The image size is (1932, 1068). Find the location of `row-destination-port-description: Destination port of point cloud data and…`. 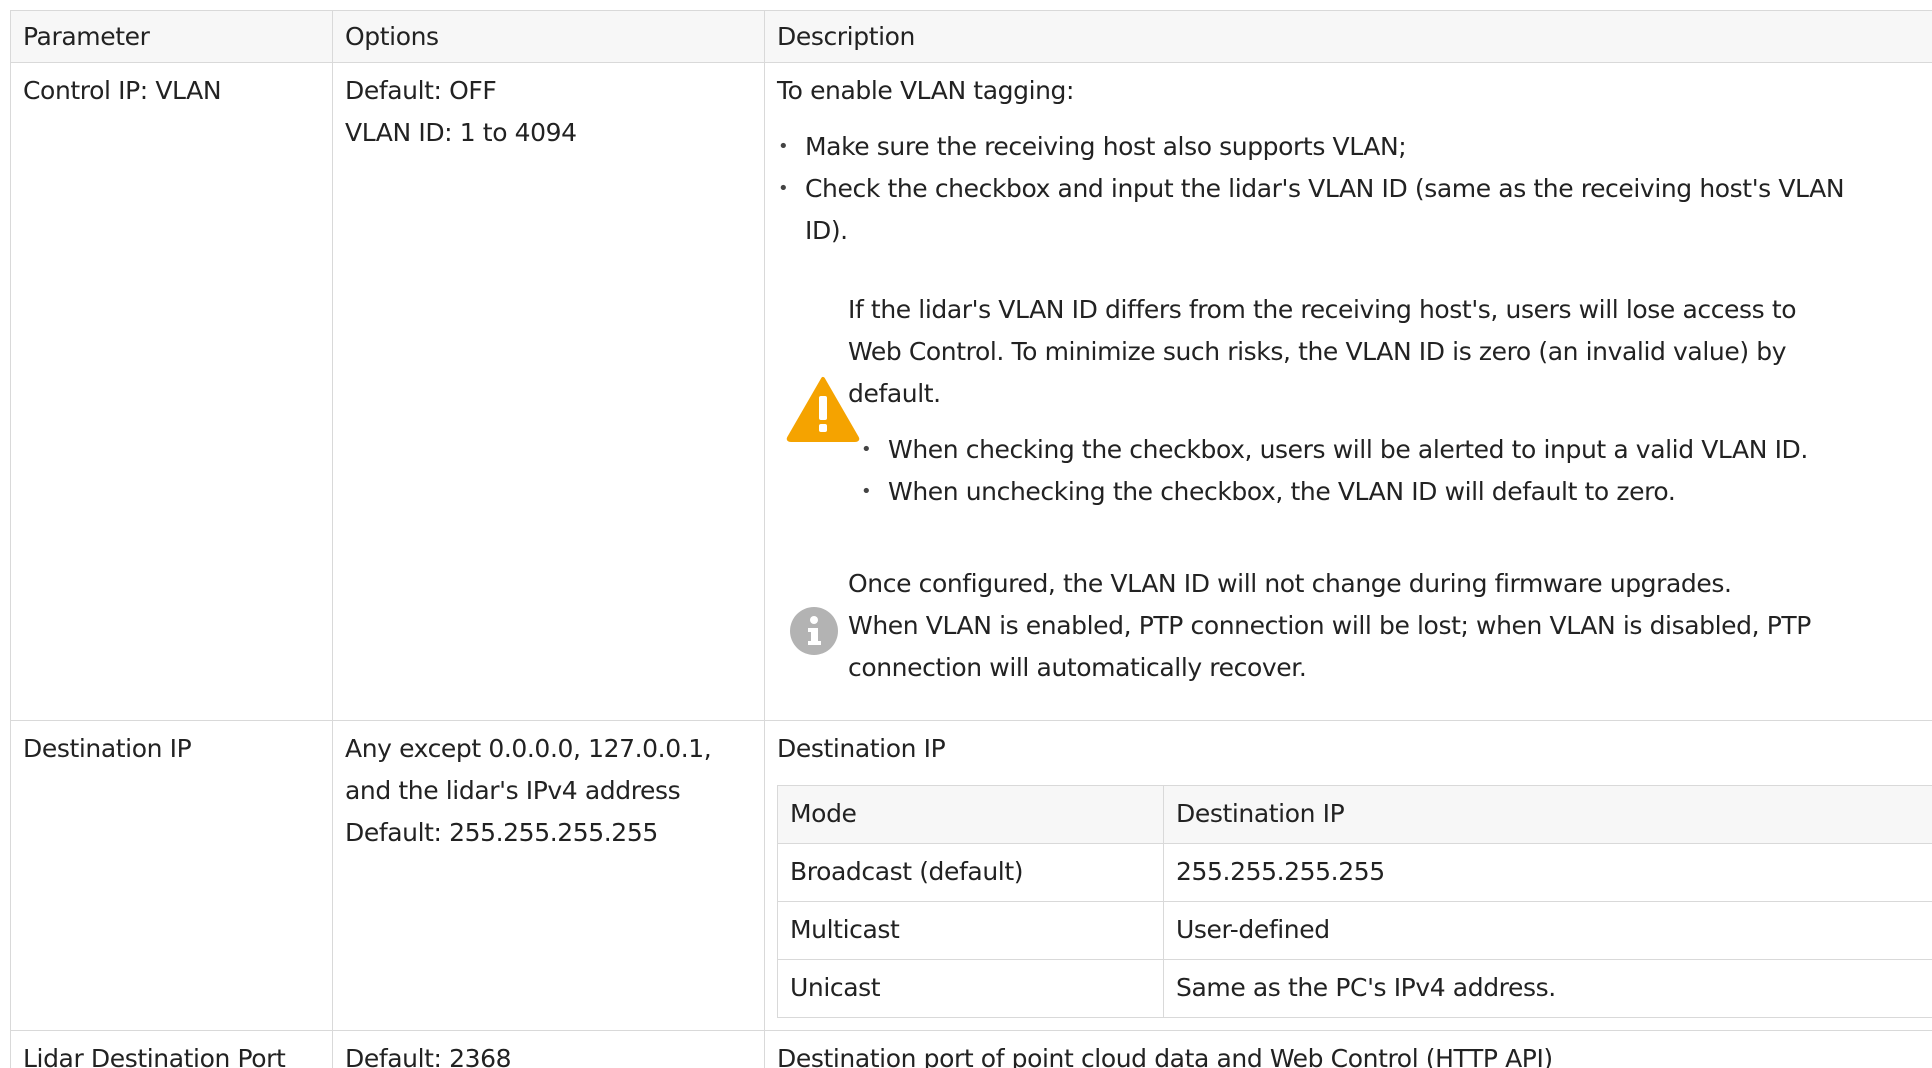

row-destination-port-description: Destination port of point cloud data and… is located at coordinates (1348, 1049).